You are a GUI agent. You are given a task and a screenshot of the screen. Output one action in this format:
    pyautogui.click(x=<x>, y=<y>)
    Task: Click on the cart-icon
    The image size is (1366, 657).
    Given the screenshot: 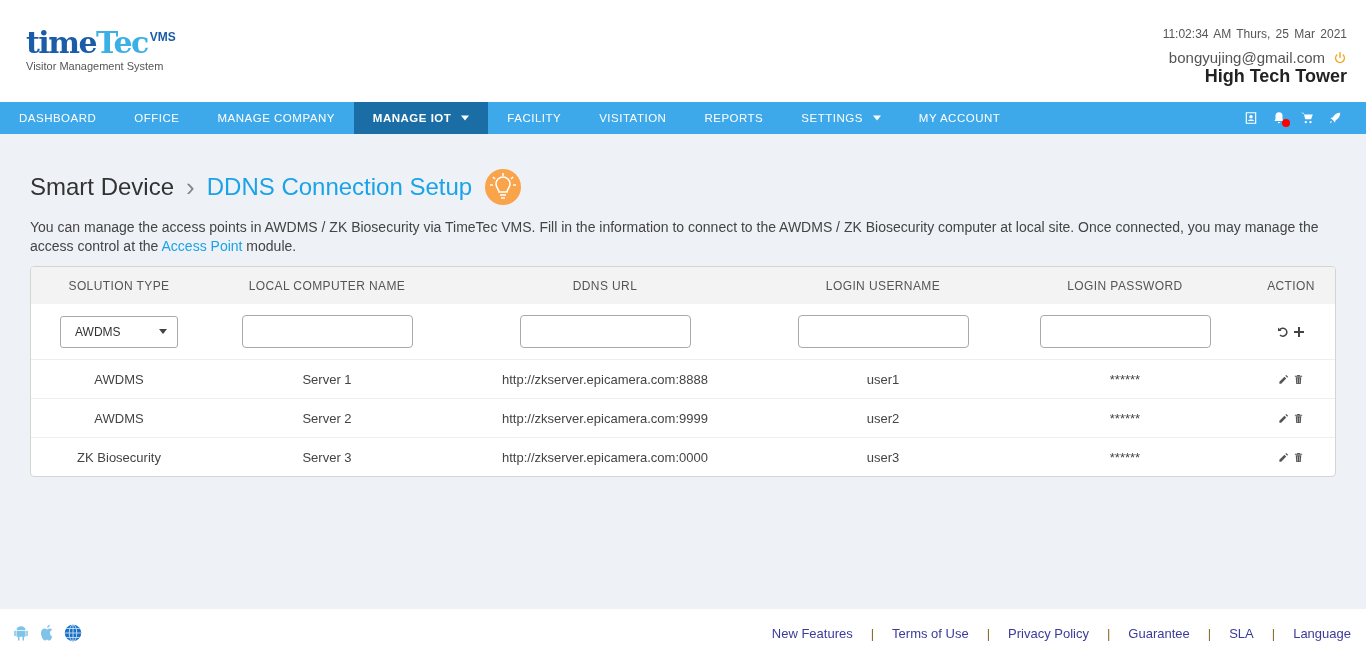 What is the action you would take?
    pyautogui.click(x=1307, y=118)
    